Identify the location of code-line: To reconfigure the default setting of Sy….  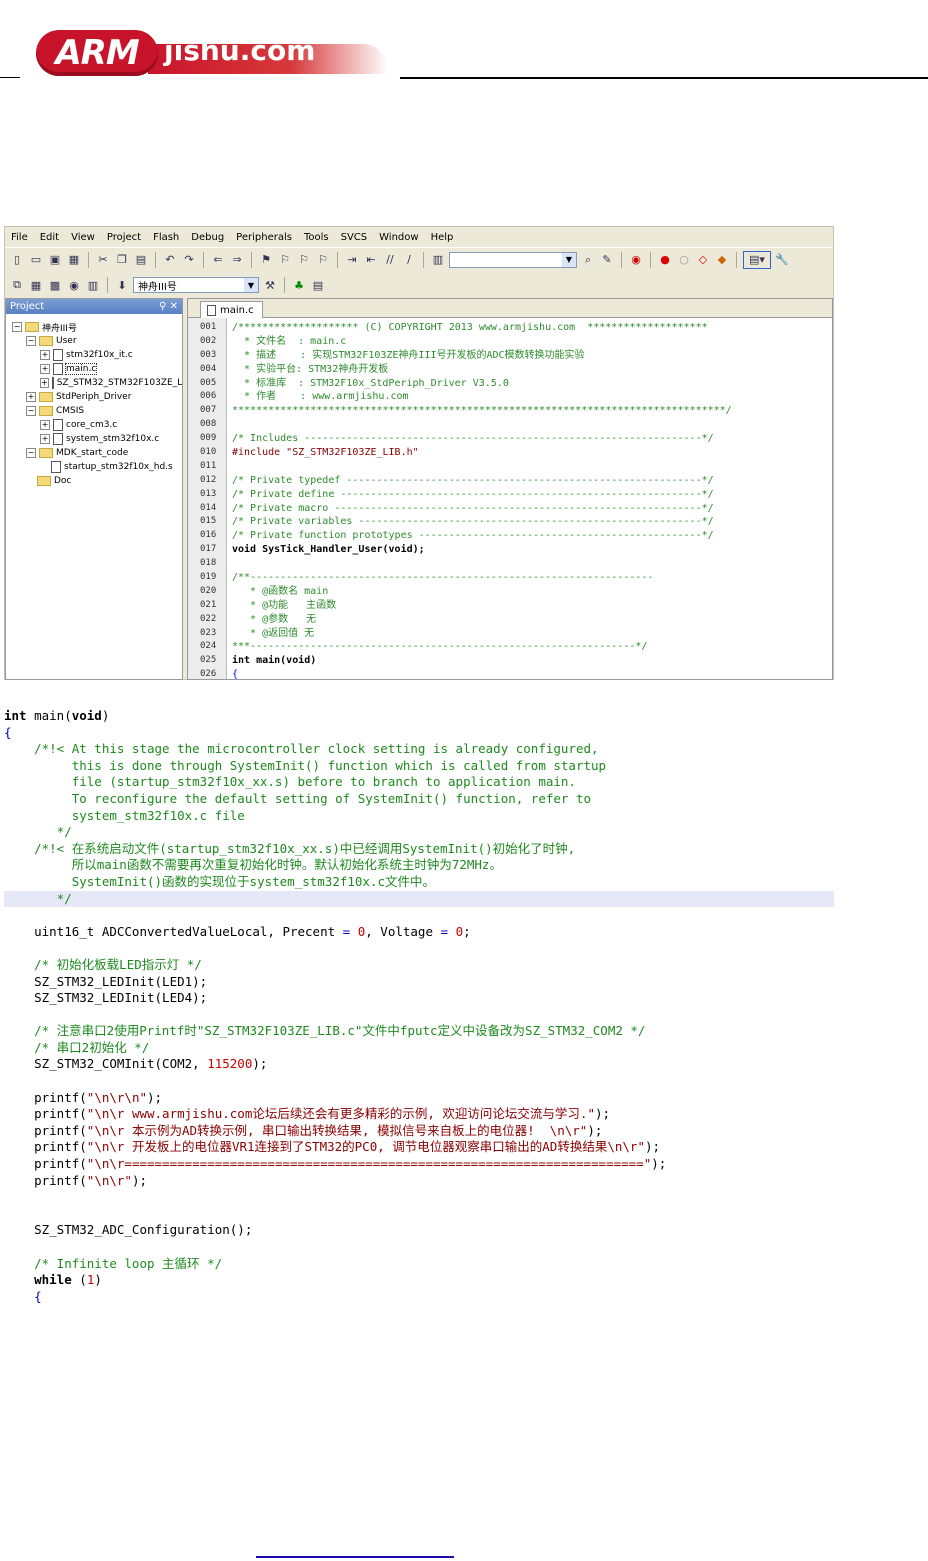
(297, 798).